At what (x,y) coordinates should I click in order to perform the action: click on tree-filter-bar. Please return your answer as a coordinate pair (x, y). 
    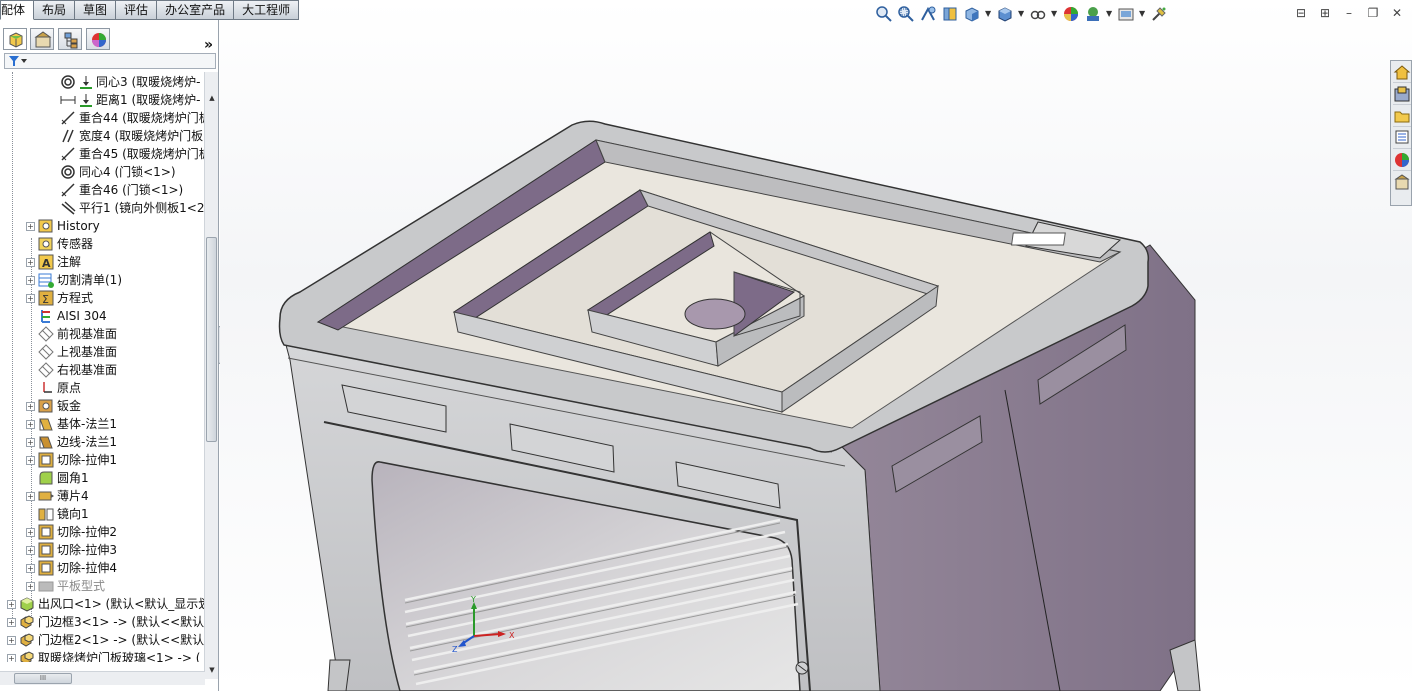
    Looking at the image, I should click on (110, 61).